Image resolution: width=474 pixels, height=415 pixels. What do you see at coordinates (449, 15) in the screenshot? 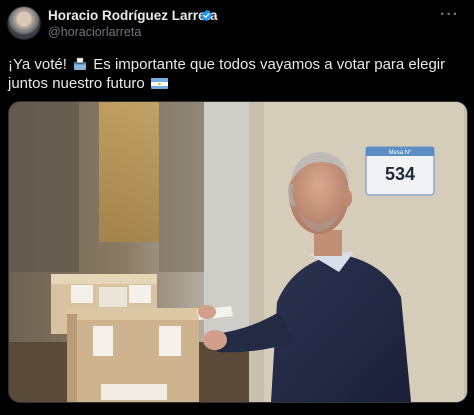
I see `more-options-icon: ···` at bounding box center [449, 15].